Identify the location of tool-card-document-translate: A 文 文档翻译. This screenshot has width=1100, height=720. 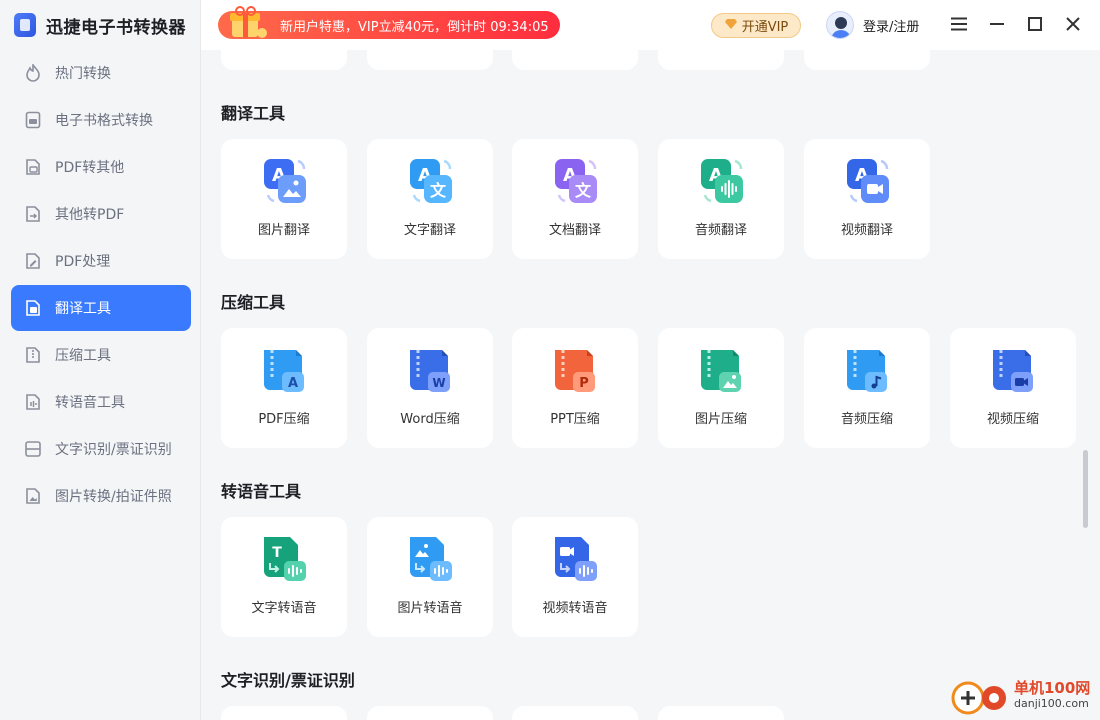
(575, 199).